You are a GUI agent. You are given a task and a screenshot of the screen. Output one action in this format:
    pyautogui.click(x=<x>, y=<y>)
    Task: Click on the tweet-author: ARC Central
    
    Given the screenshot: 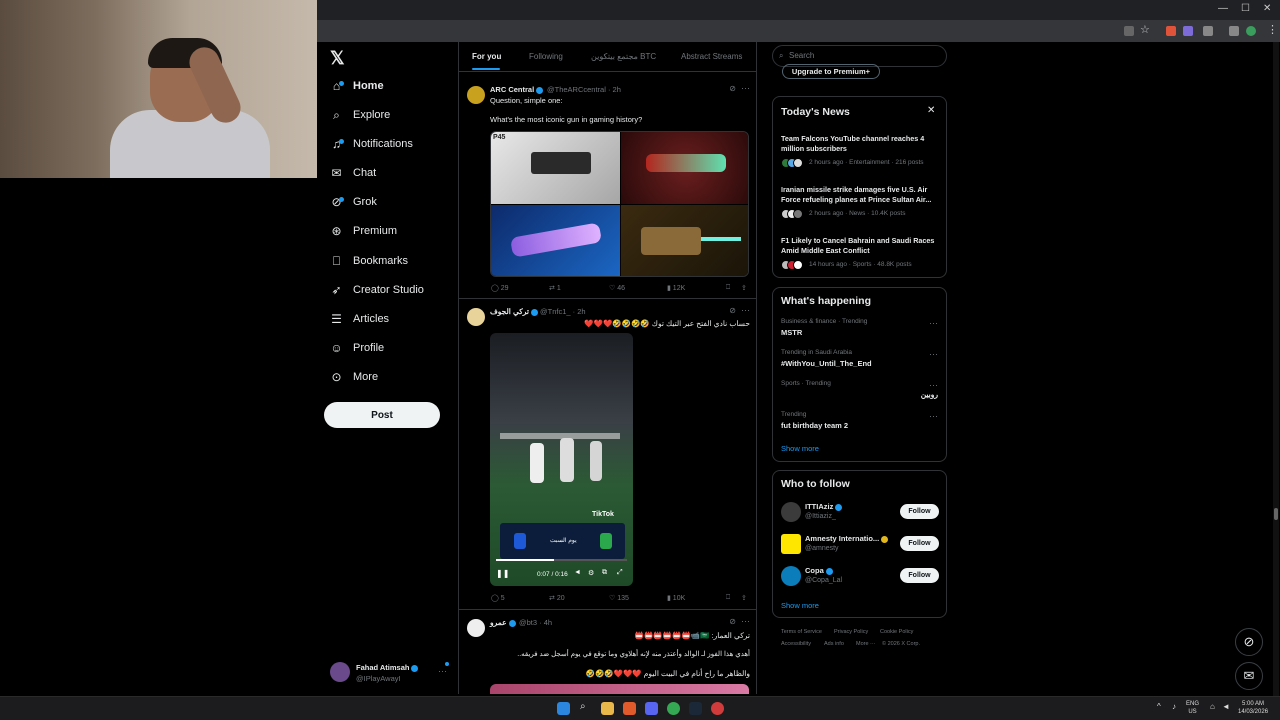 What is the action you would take?
    pyautogui.click(x=517, y=89)
    